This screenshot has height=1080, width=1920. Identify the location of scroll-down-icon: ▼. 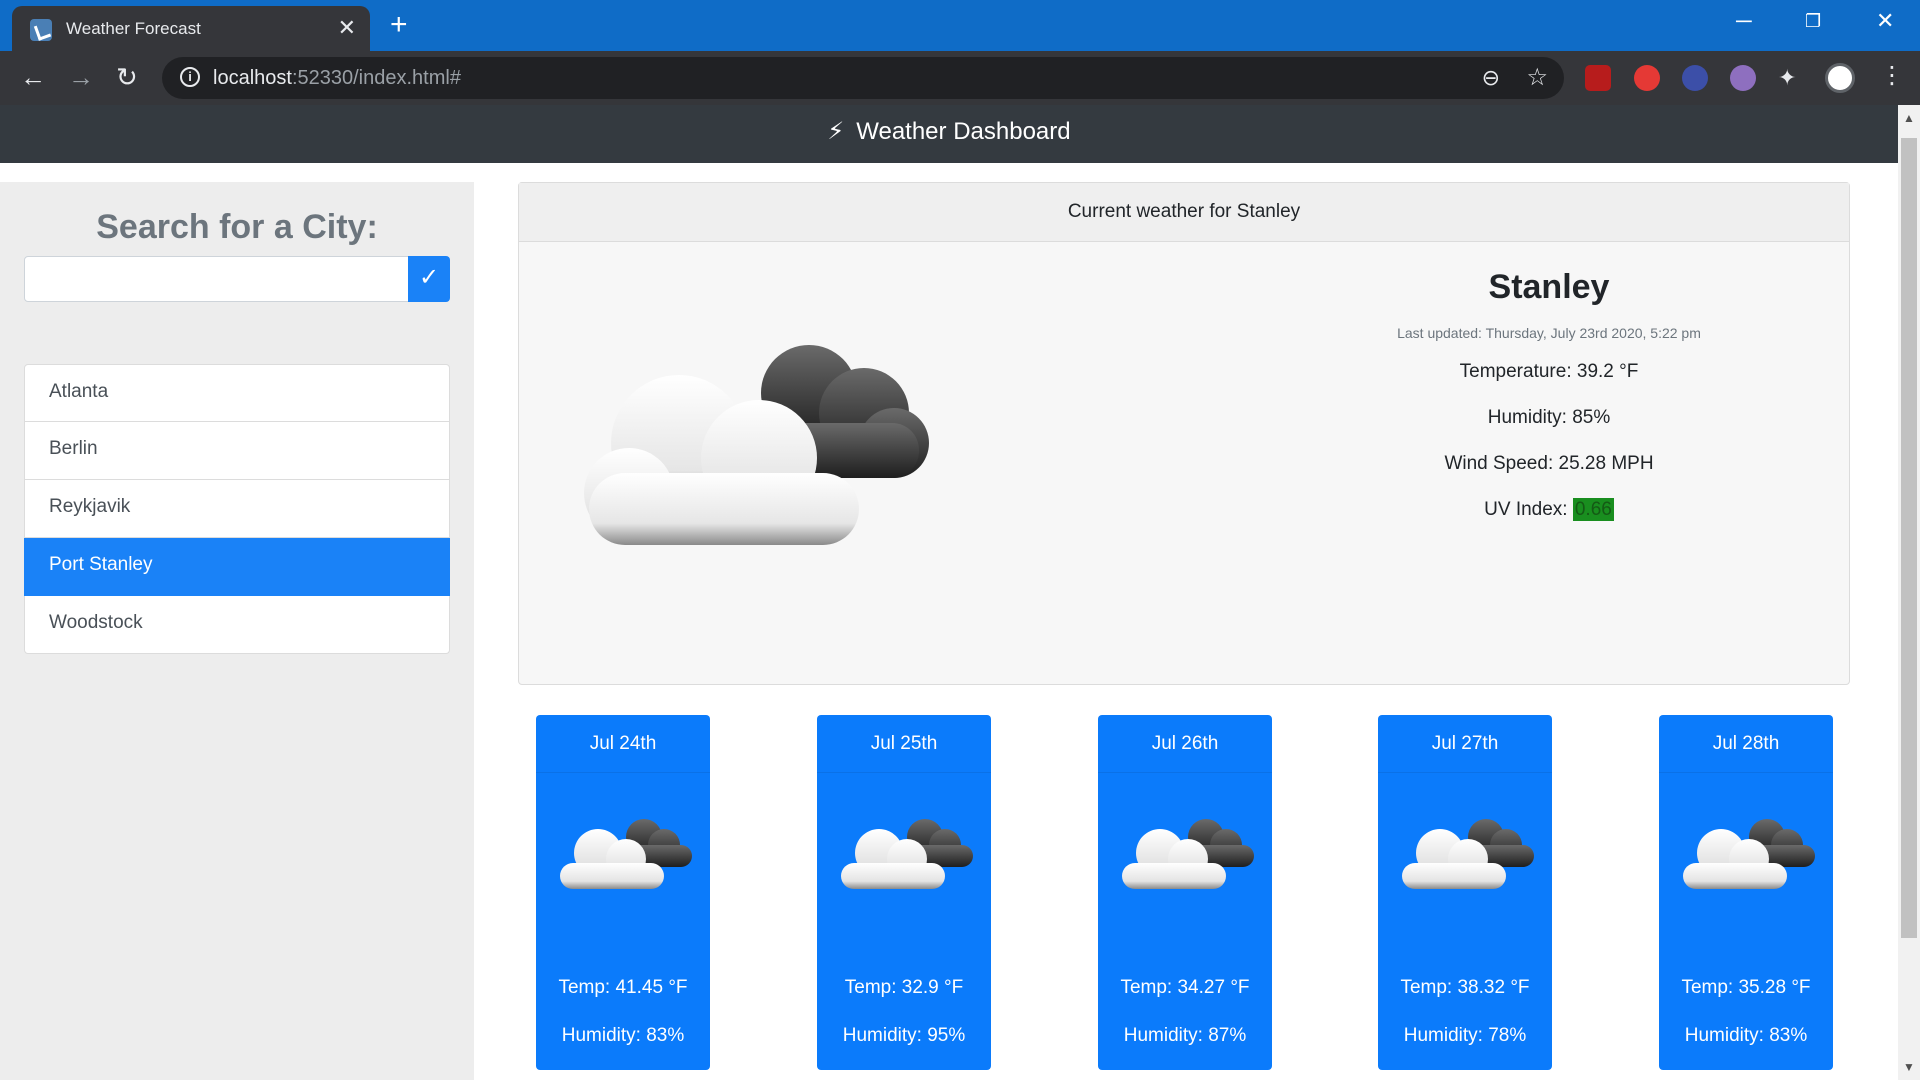
(1909, 1067).